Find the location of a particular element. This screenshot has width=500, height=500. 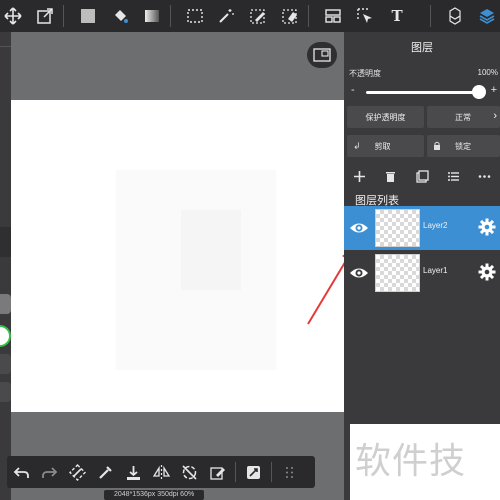

text-tool-label: T is located at coordinates (397, 16).